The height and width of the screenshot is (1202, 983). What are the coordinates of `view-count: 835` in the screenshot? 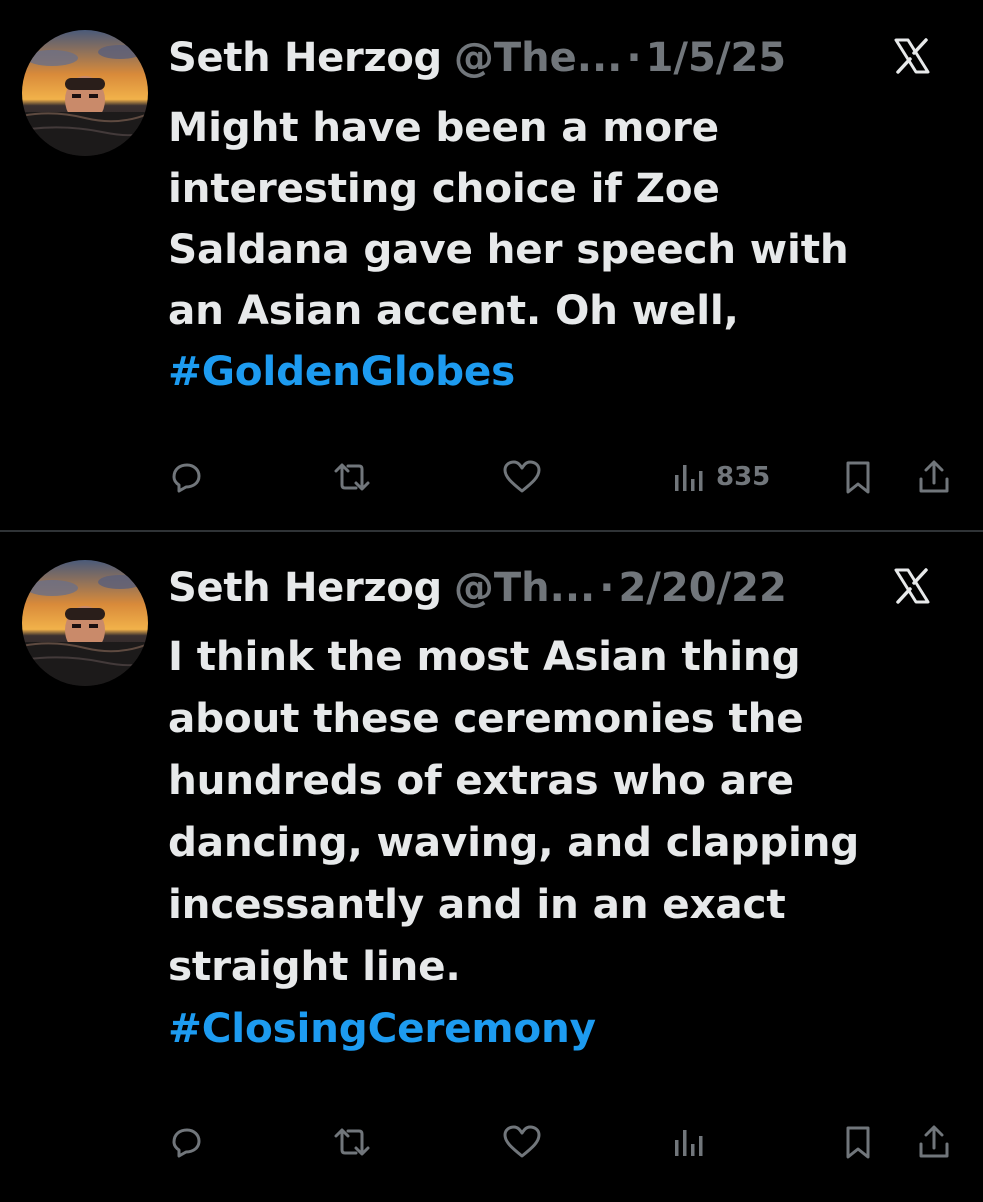 It's located at (743, 477).